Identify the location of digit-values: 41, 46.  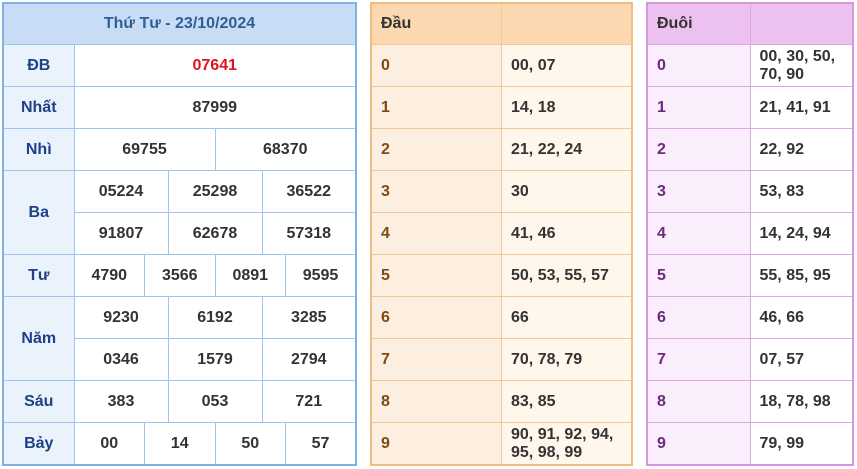
(567, 233).